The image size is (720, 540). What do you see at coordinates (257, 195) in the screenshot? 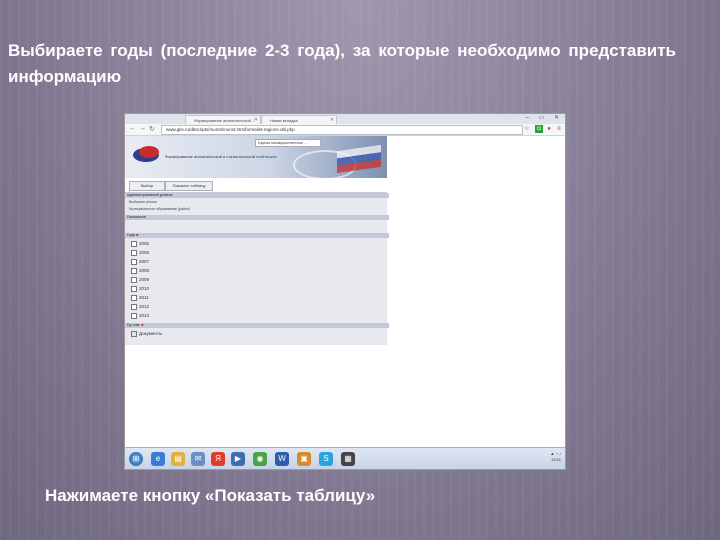
I see `section-region: Административный уровень` at bounding box center [257, 195].